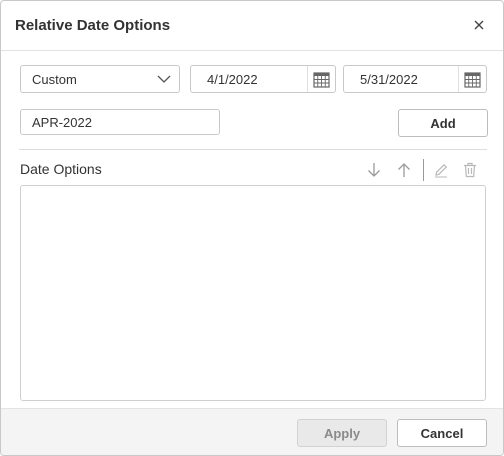 The width and height of the screenshot is (504, 456). I want to click on start-date-divider, so click(307, 79).